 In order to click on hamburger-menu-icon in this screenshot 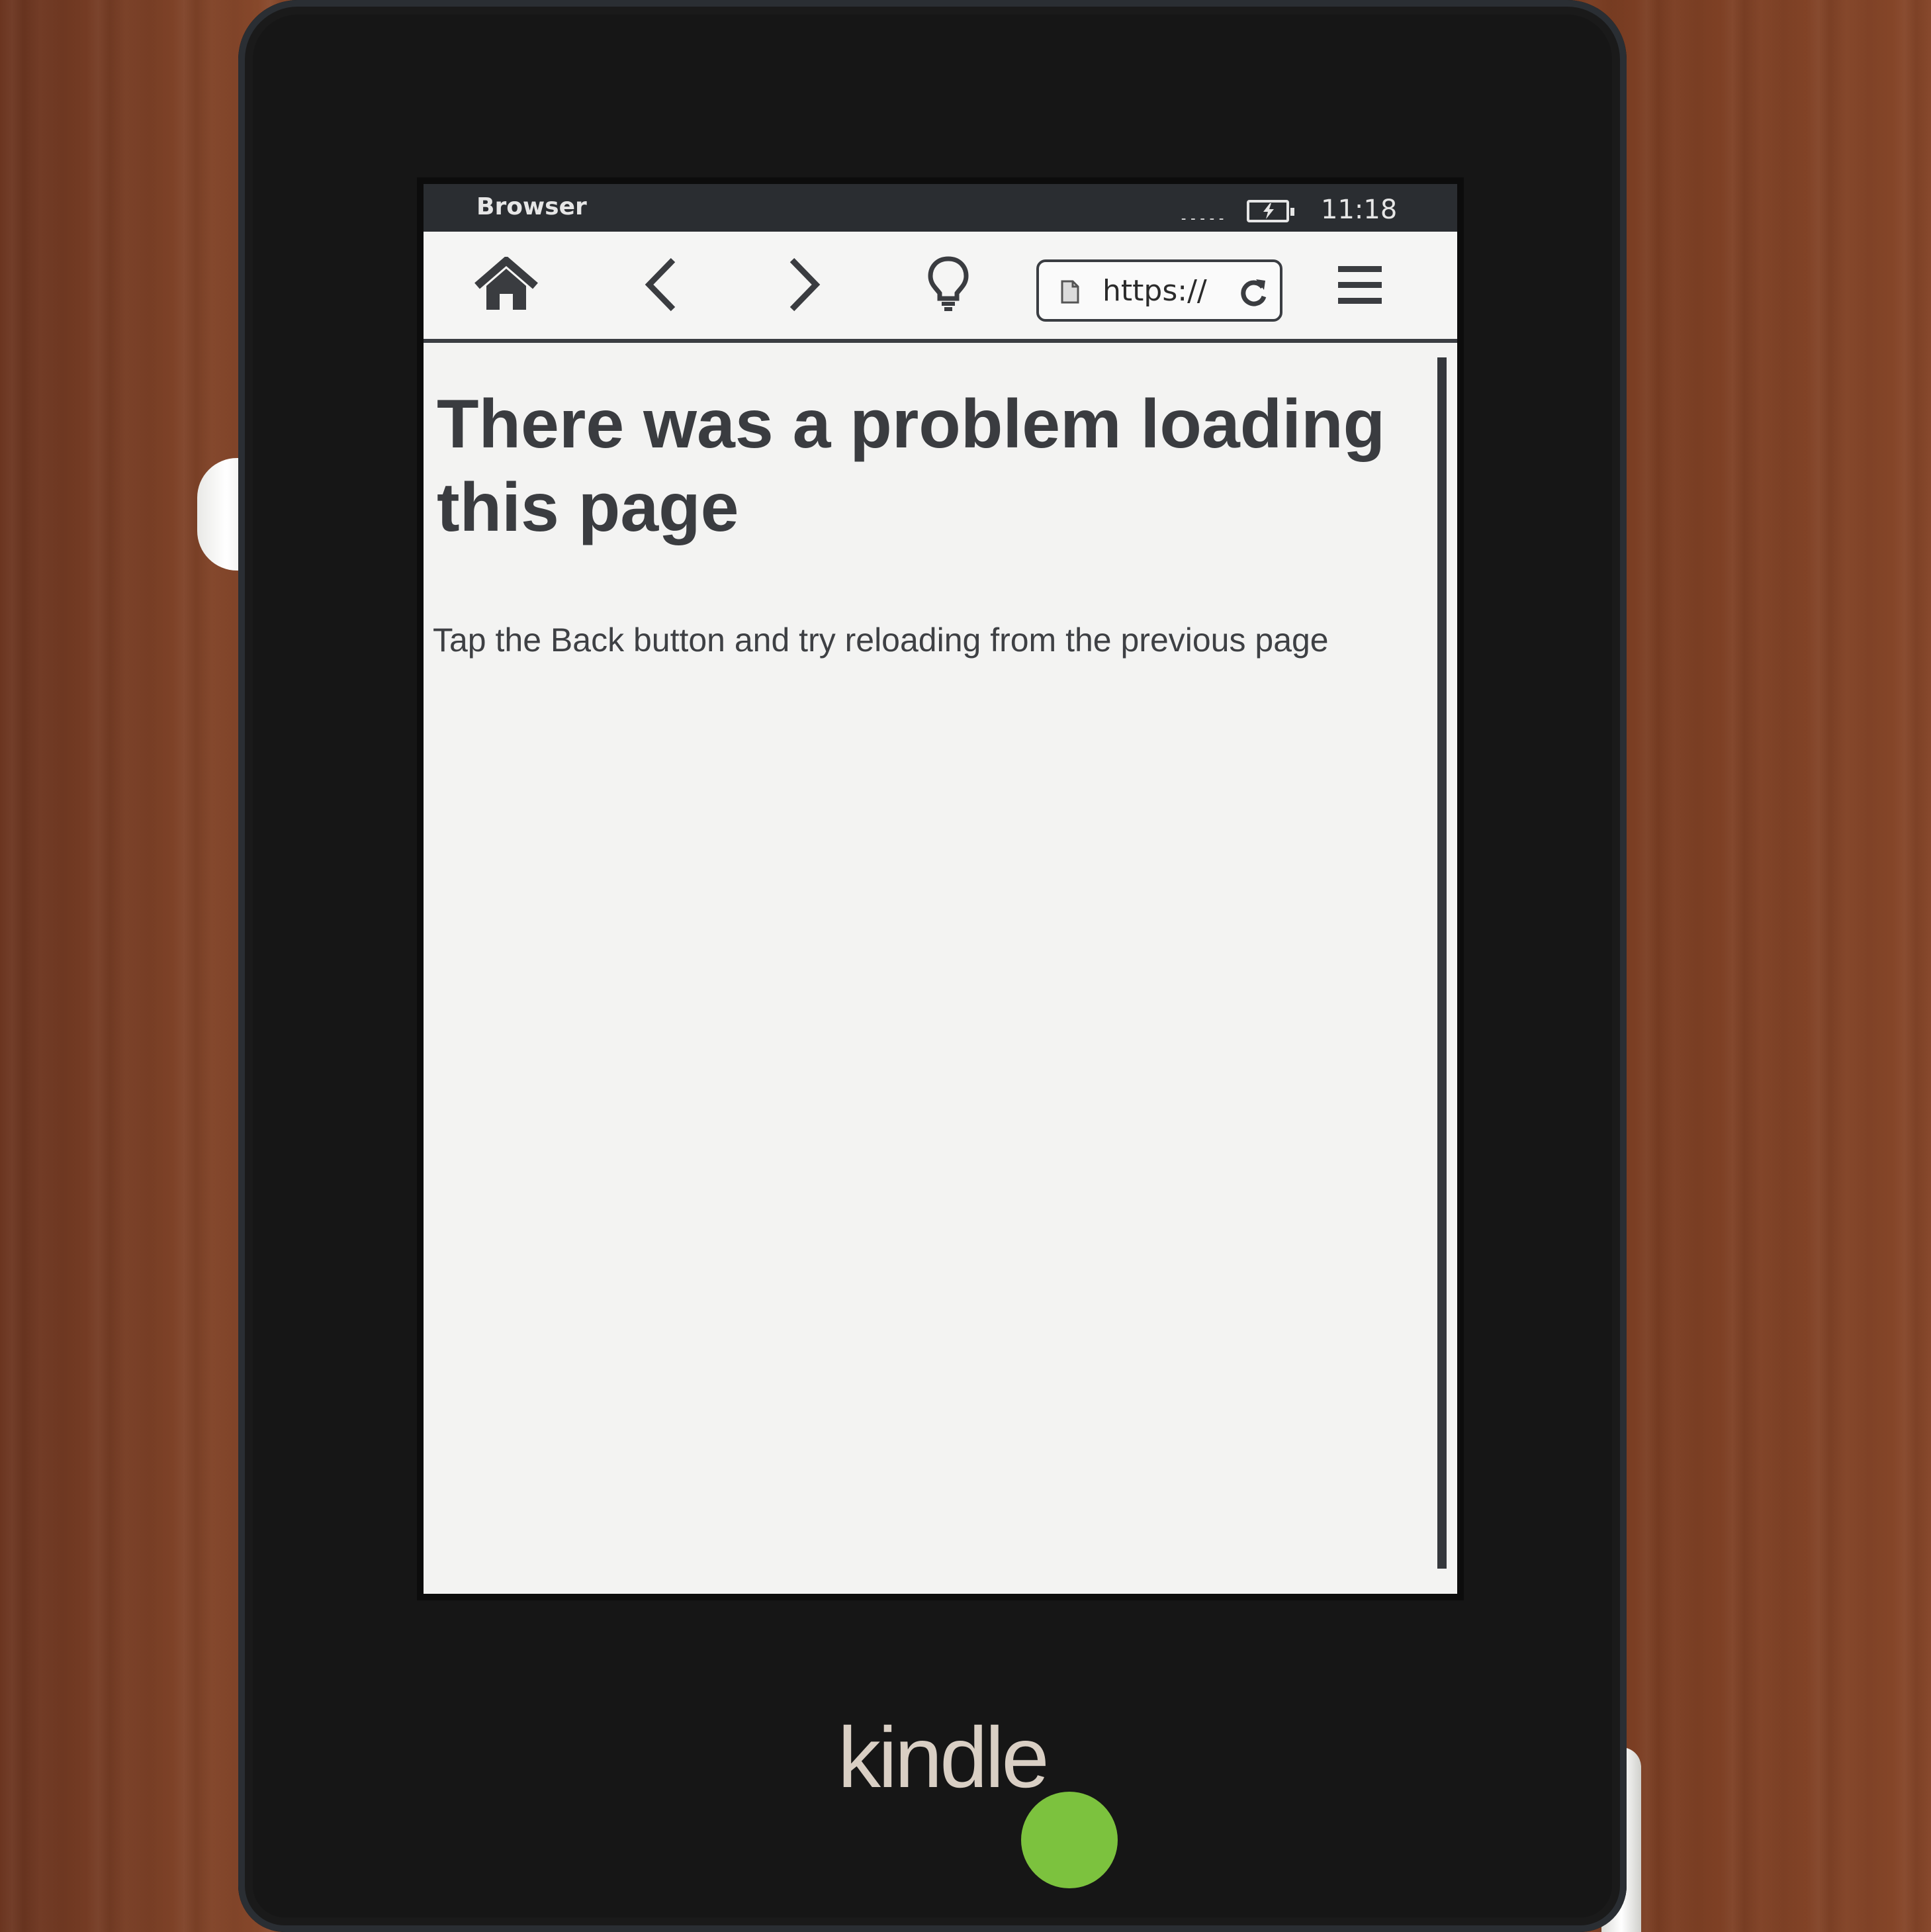, I will do `click(1360, 285)`.